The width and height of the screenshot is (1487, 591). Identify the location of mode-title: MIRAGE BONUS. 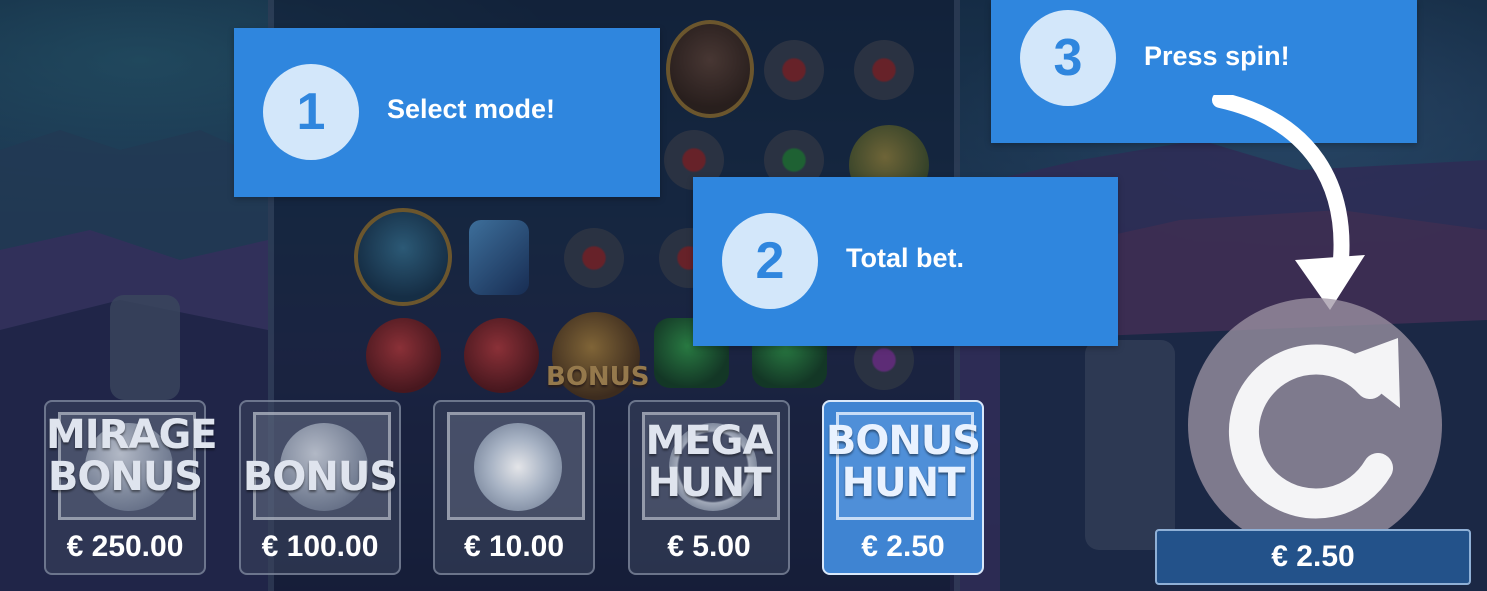
(132, 456).